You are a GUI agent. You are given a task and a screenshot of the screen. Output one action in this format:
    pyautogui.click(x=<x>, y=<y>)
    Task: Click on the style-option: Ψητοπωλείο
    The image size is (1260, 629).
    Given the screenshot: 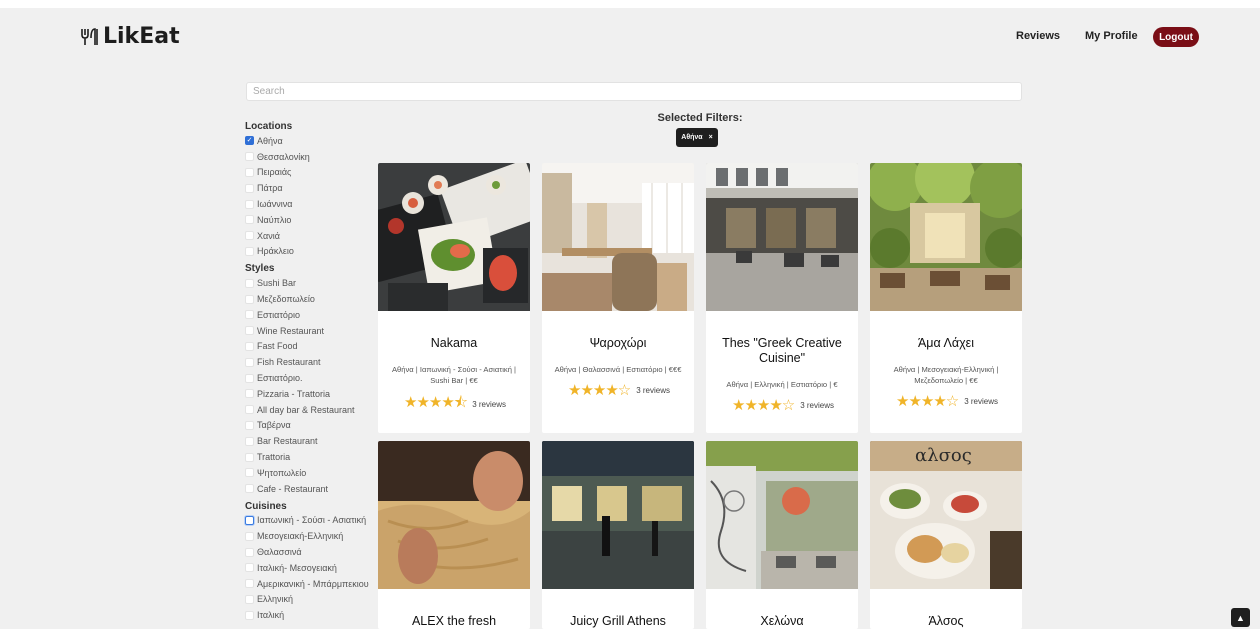 What is the action you would take?
    pyautogui.click(x=305, y=473)
    